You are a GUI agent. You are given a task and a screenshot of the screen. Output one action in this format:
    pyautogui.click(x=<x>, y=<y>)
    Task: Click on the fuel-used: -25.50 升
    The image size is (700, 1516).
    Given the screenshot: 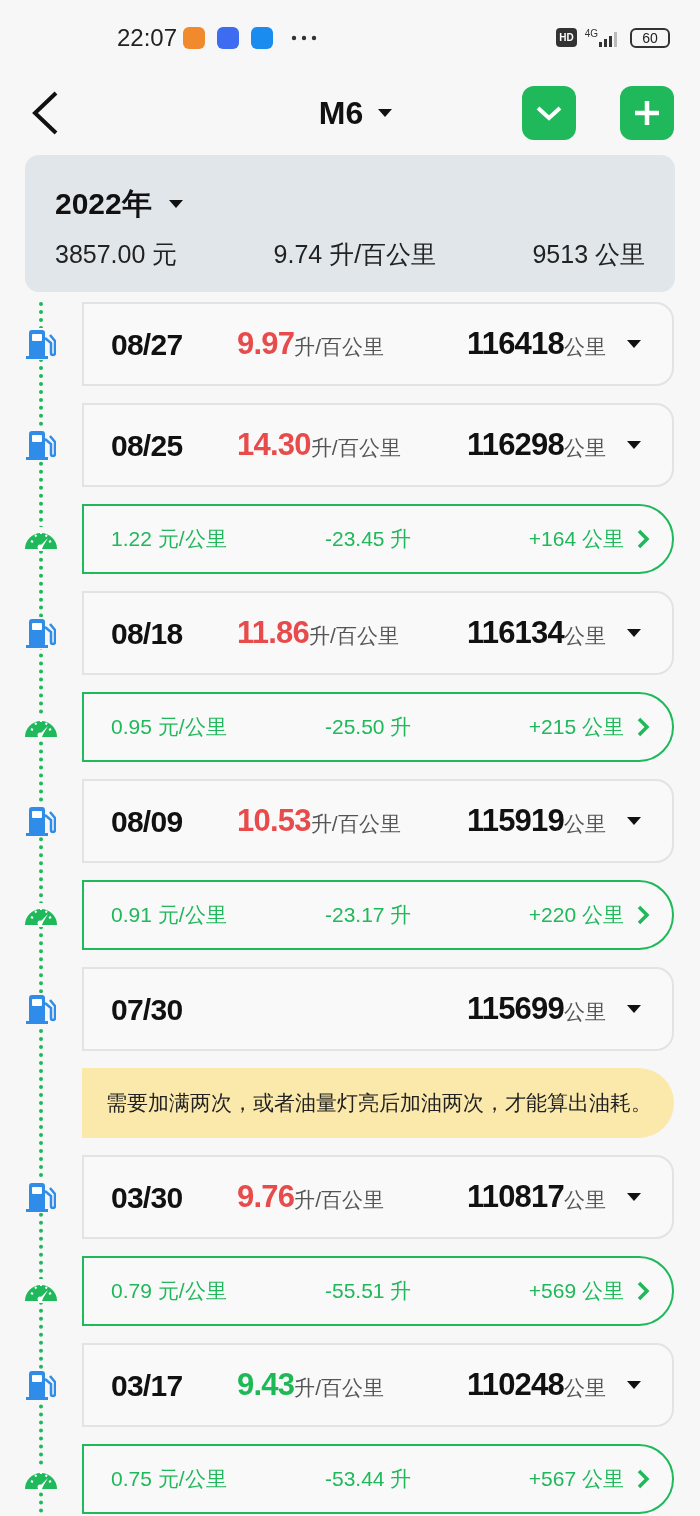 What is the action you would take?
    pyautogui.click(x=369, y=727)
    